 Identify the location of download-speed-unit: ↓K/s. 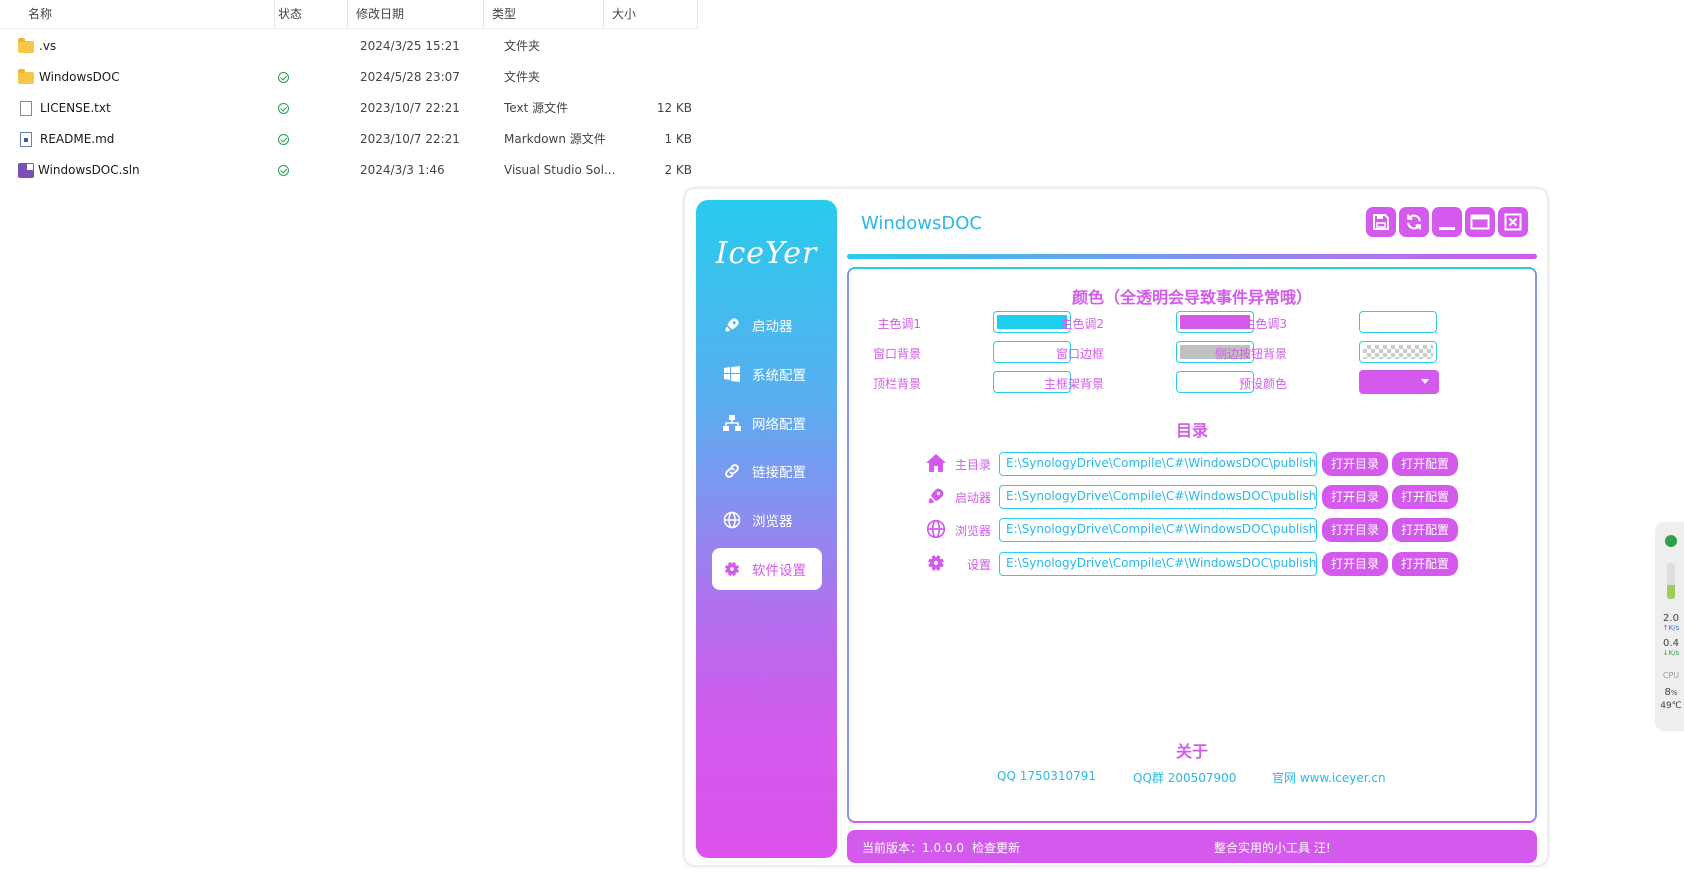
(1671, 653).